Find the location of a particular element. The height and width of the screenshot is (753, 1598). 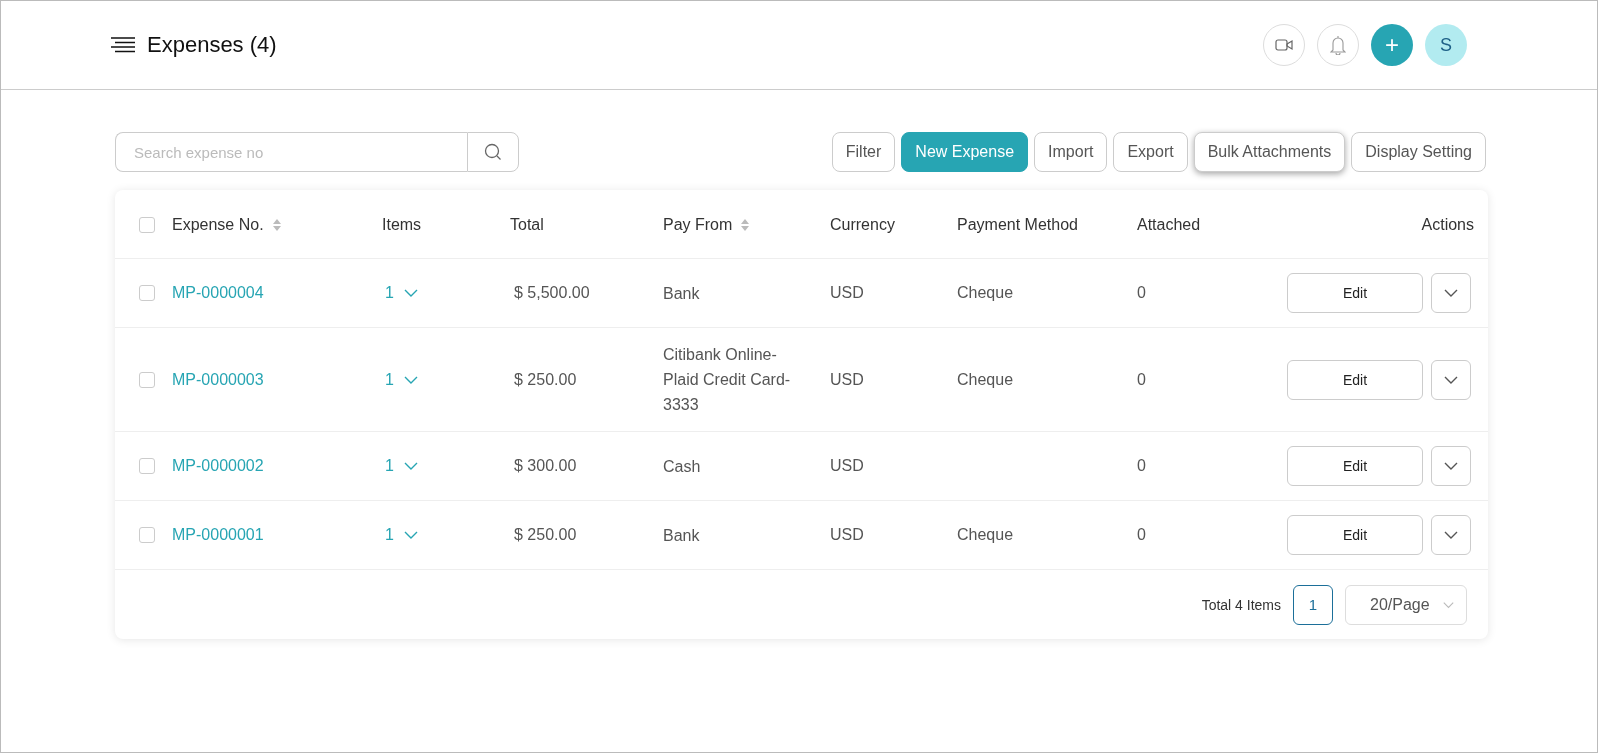

column-header: Pay From is located at coordinates (707, 225).